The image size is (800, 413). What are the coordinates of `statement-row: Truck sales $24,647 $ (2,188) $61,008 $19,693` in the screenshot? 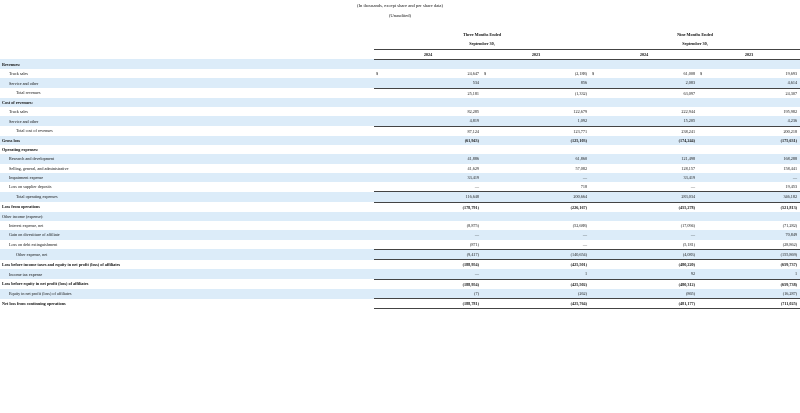 It's located at (400, 73).